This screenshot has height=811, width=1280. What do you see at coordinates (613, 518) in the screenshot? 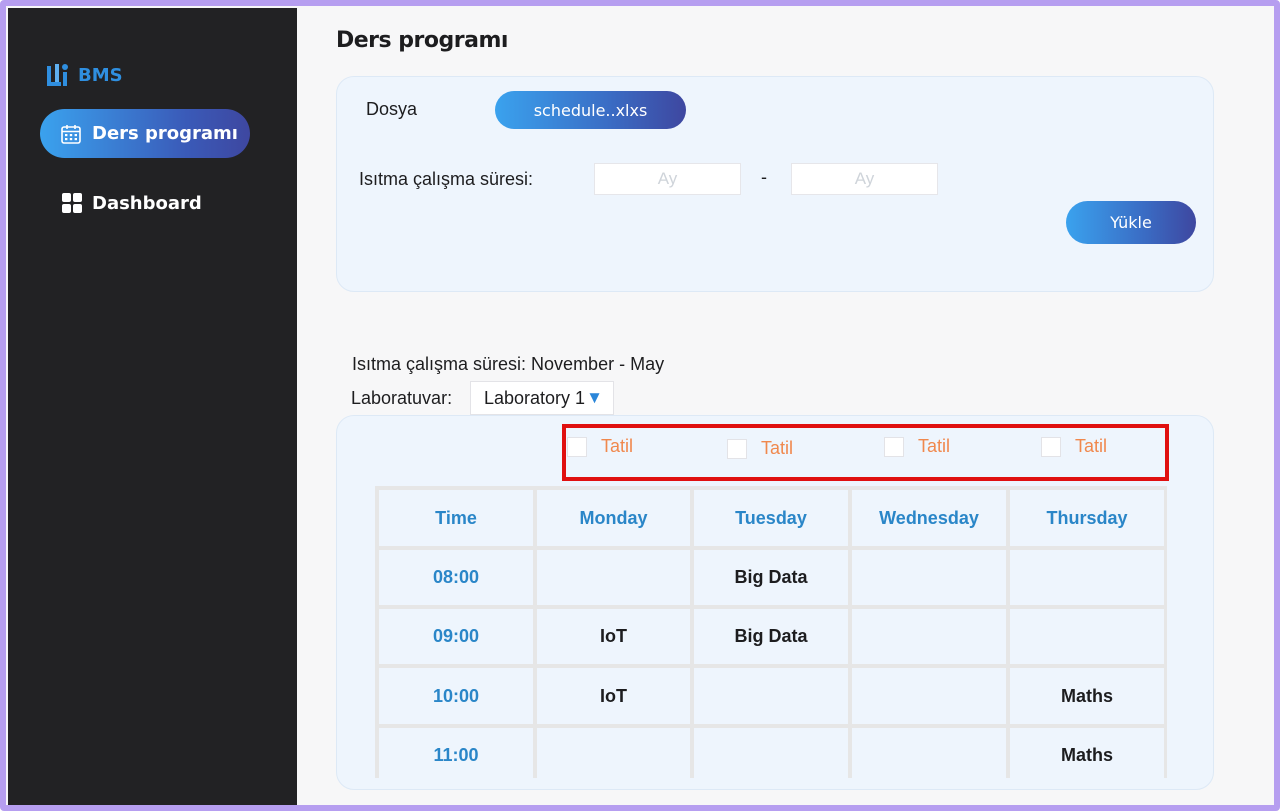
I see `column-header: Monday` at bounding box center [613, 518].